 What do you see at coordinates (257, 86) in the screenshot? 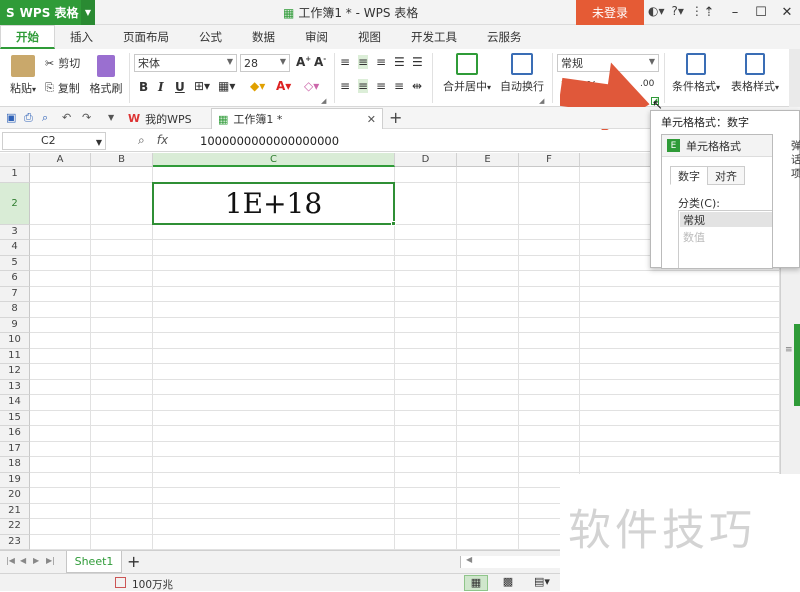
I see `fill-color-icon: ◆▾` at bounding box center [257, 86].